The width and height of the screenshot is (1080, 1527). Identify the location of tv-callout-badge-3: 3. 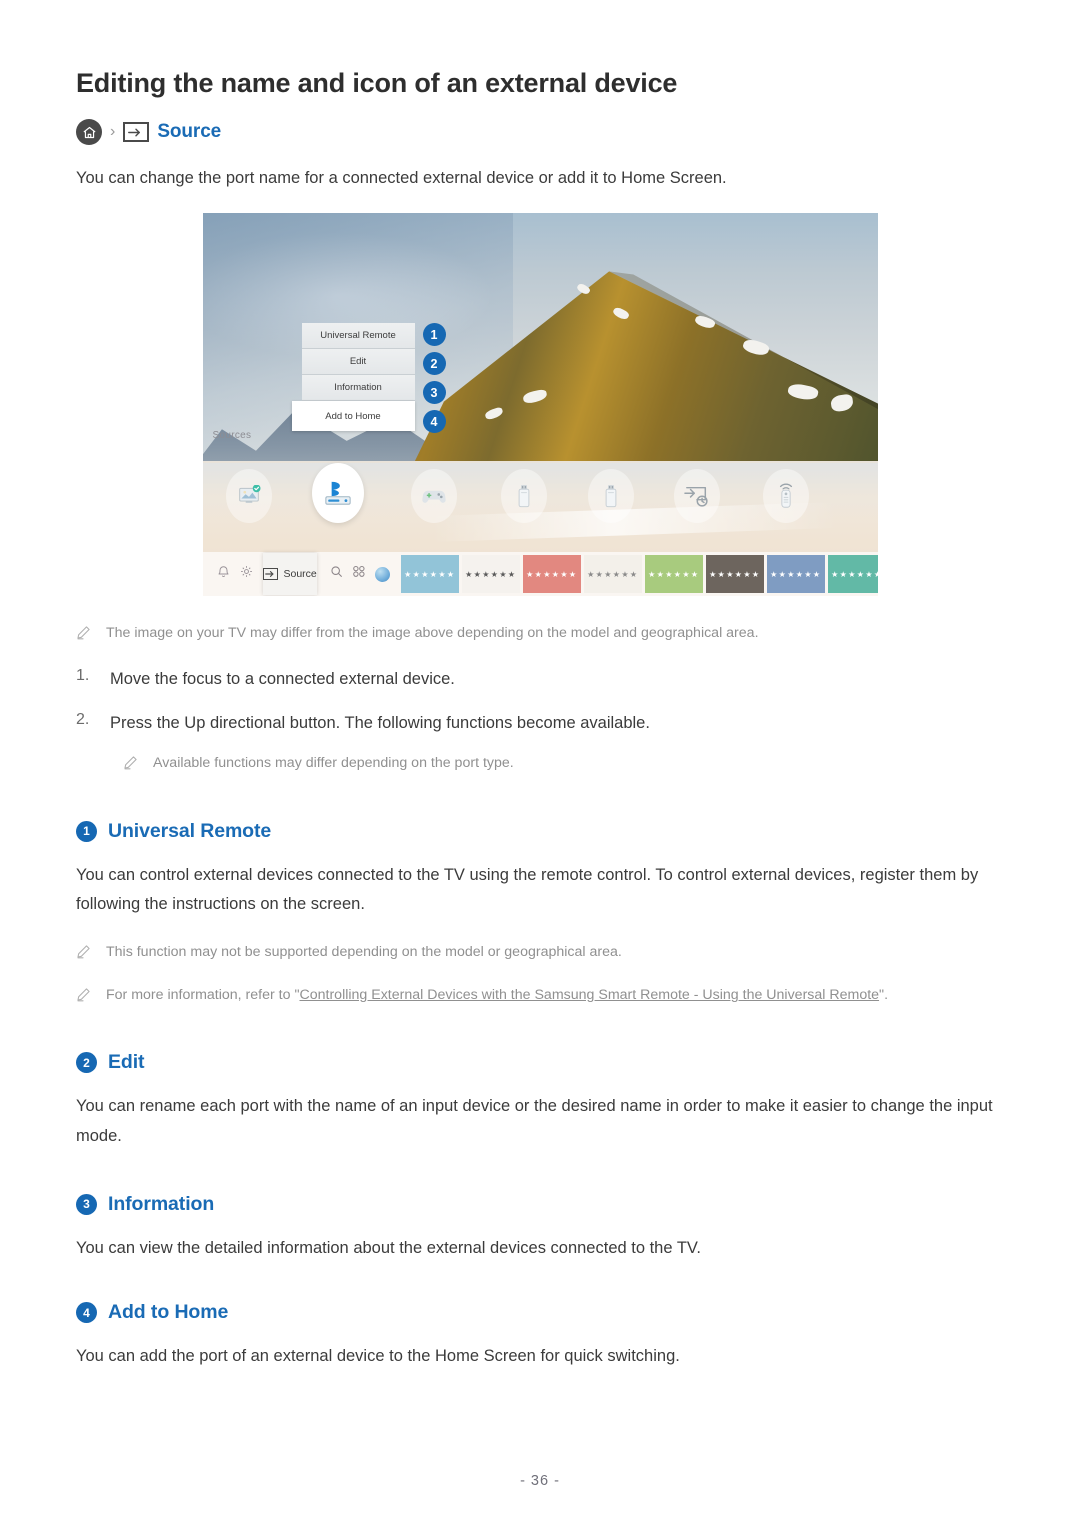
(434, 393).